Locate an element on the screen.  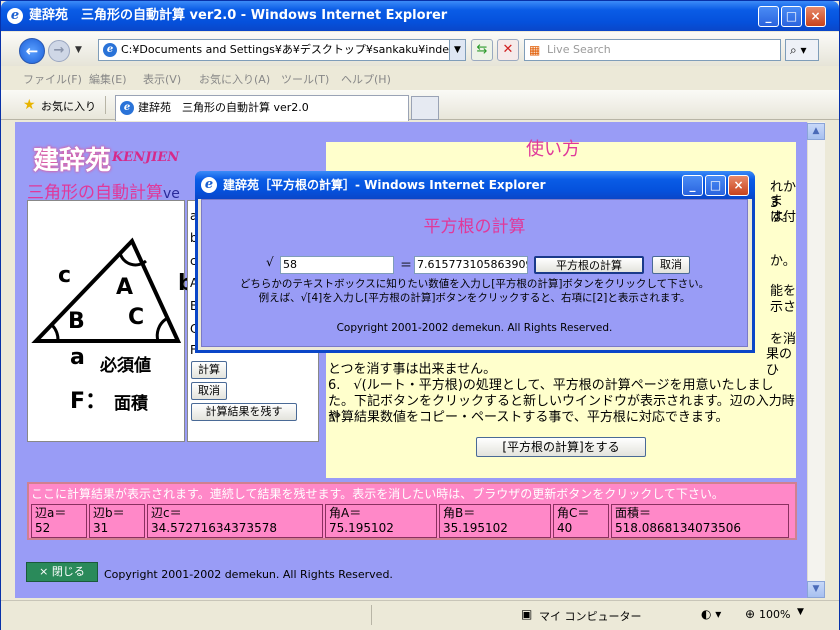
protected-mode-icon: ◐ ▾ is located at coordinates (711, 614).